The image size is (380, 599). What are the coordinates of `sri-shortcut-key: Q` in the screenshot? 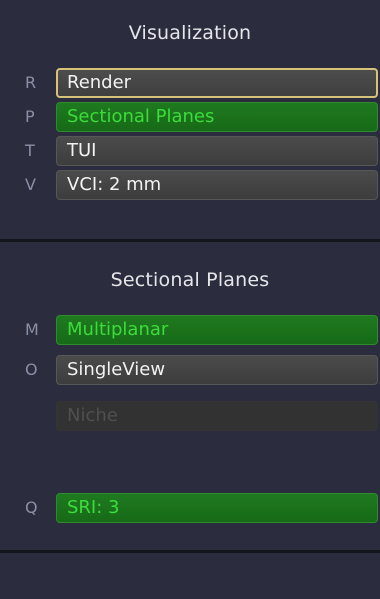 It's located at (31, 507).